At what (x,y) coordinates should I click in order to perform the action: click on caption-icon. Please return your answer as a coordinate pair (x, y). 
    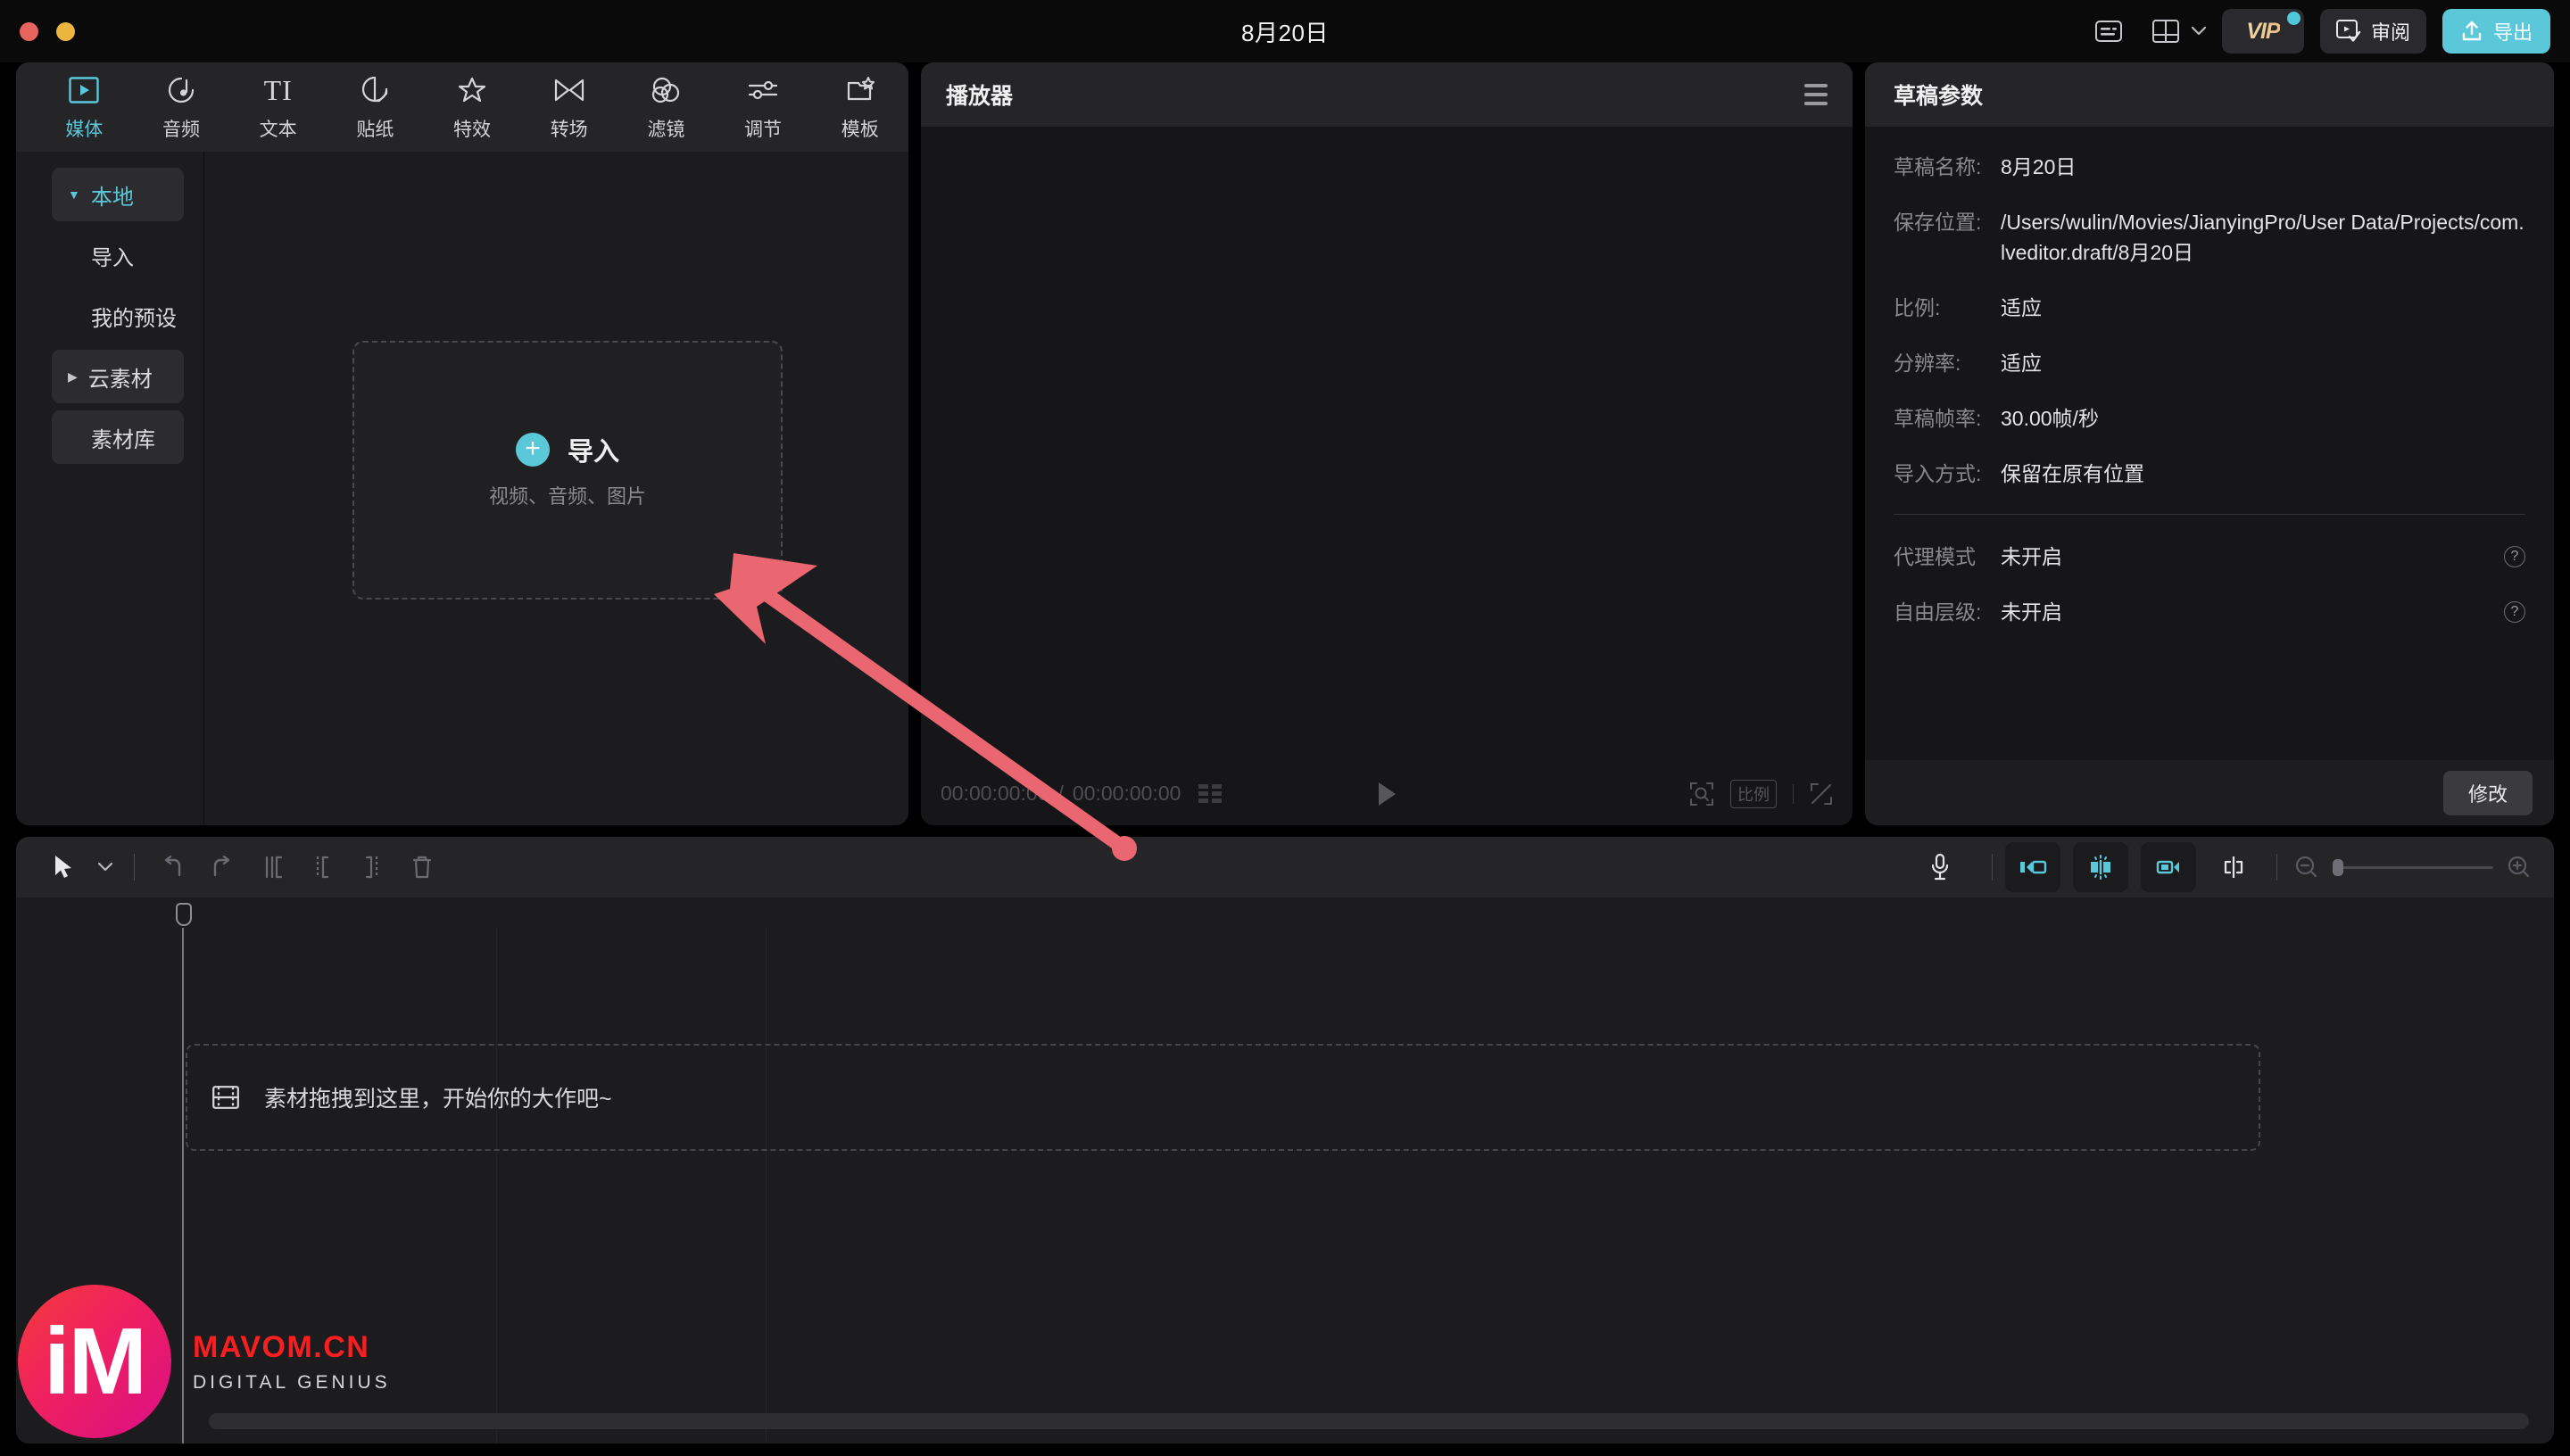
    Looking at the image, I should click on (2108, 31).